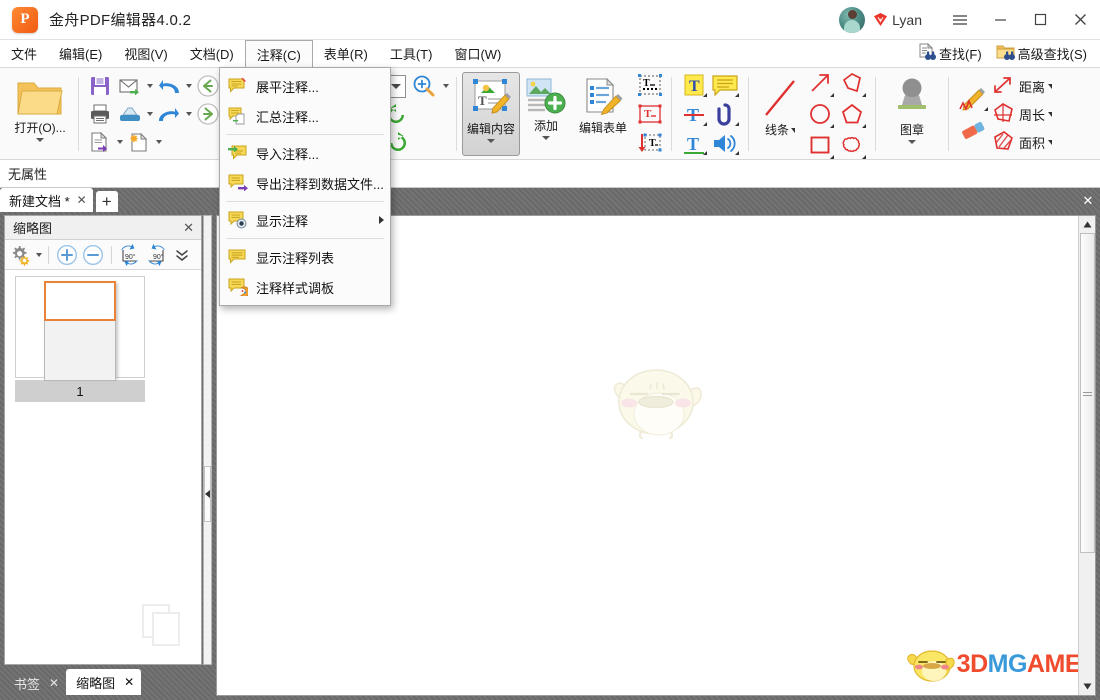  Describe the element at coordinates (694, 85) in the screenshot. I see `highlight-text-button: T` at that location.